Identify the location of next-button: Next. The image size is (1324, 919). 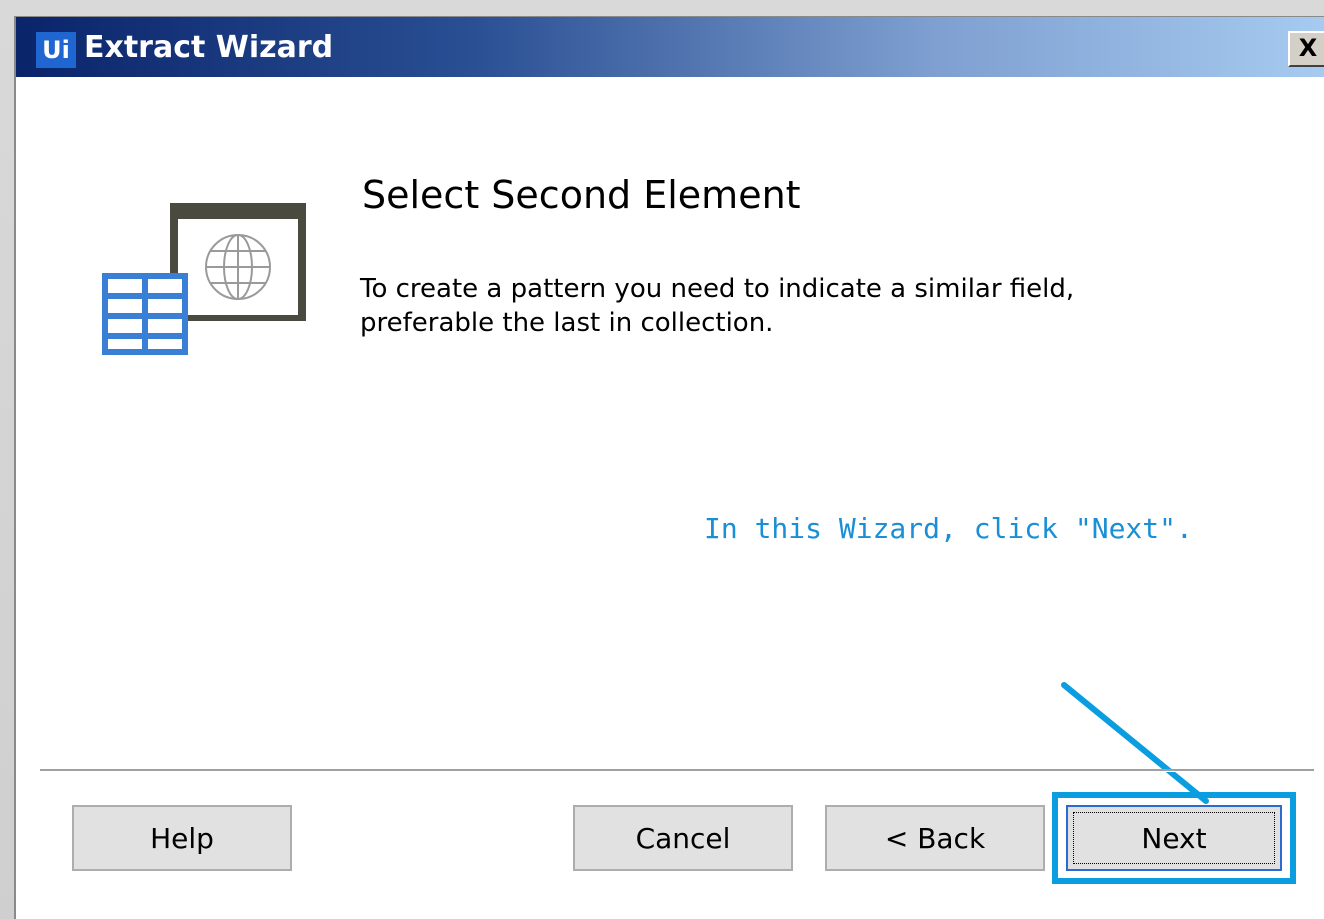
(1174, 838).